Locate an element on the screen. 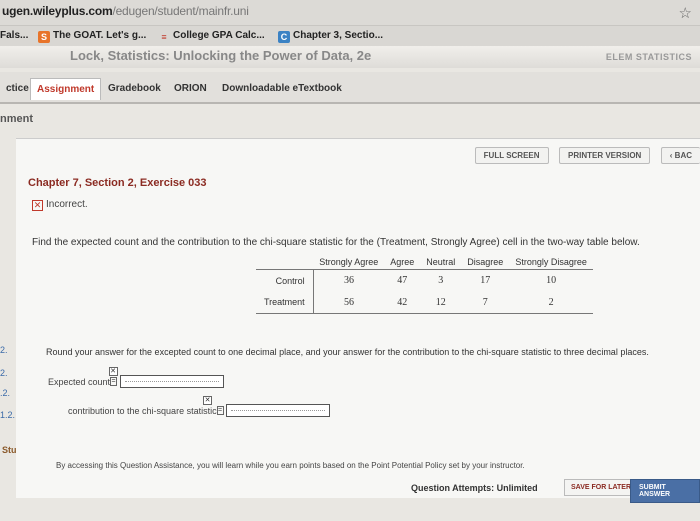  tab-etextbook: Downloadable eTextbook is located at coordinates (282, 89).